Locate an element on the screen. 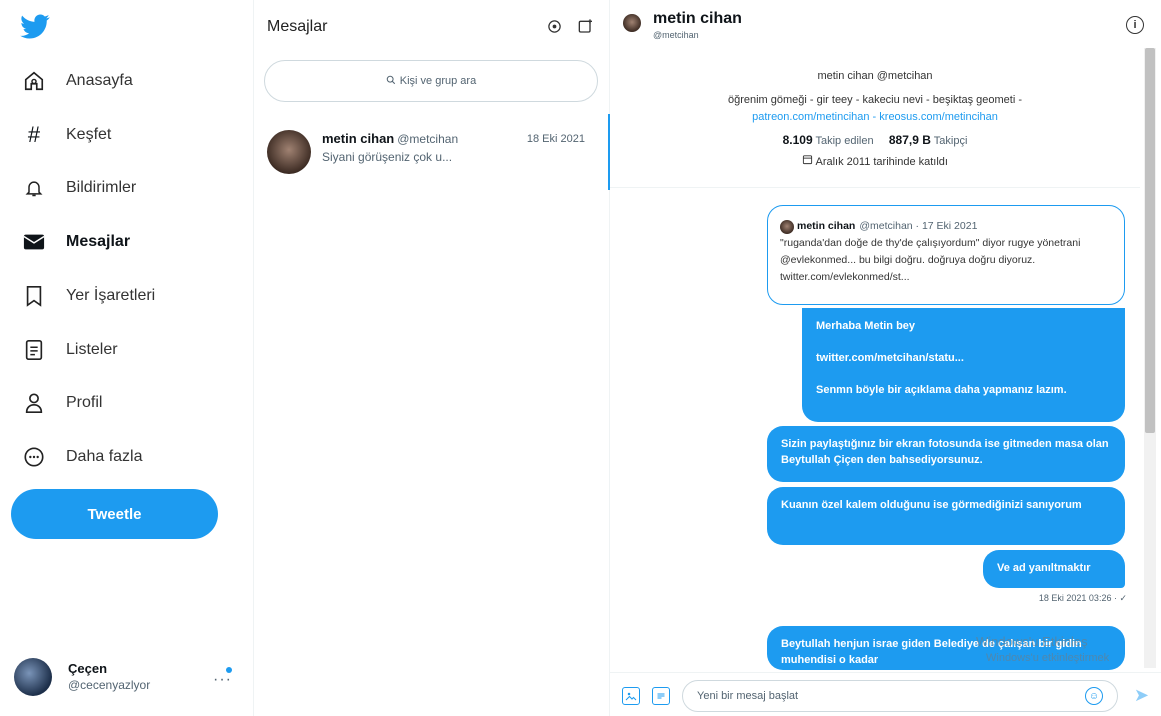  following-label: Takip edilen is located at coordinates (844, 141).